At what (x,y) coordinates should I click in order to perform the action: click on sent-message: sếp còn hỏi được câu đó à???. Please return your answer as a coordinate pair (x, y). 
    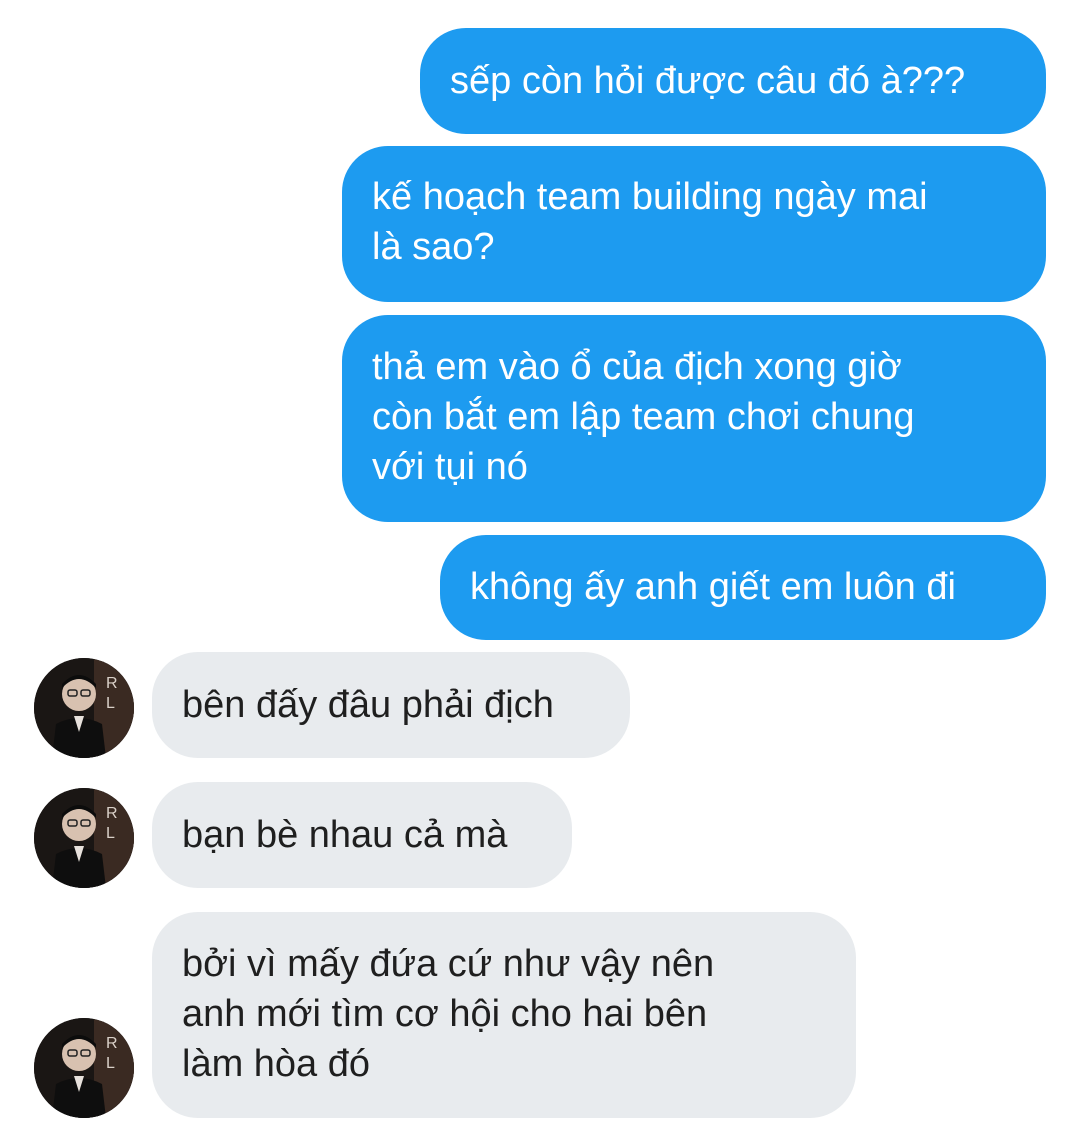
    Looking at the image, I should click on (733, 81).